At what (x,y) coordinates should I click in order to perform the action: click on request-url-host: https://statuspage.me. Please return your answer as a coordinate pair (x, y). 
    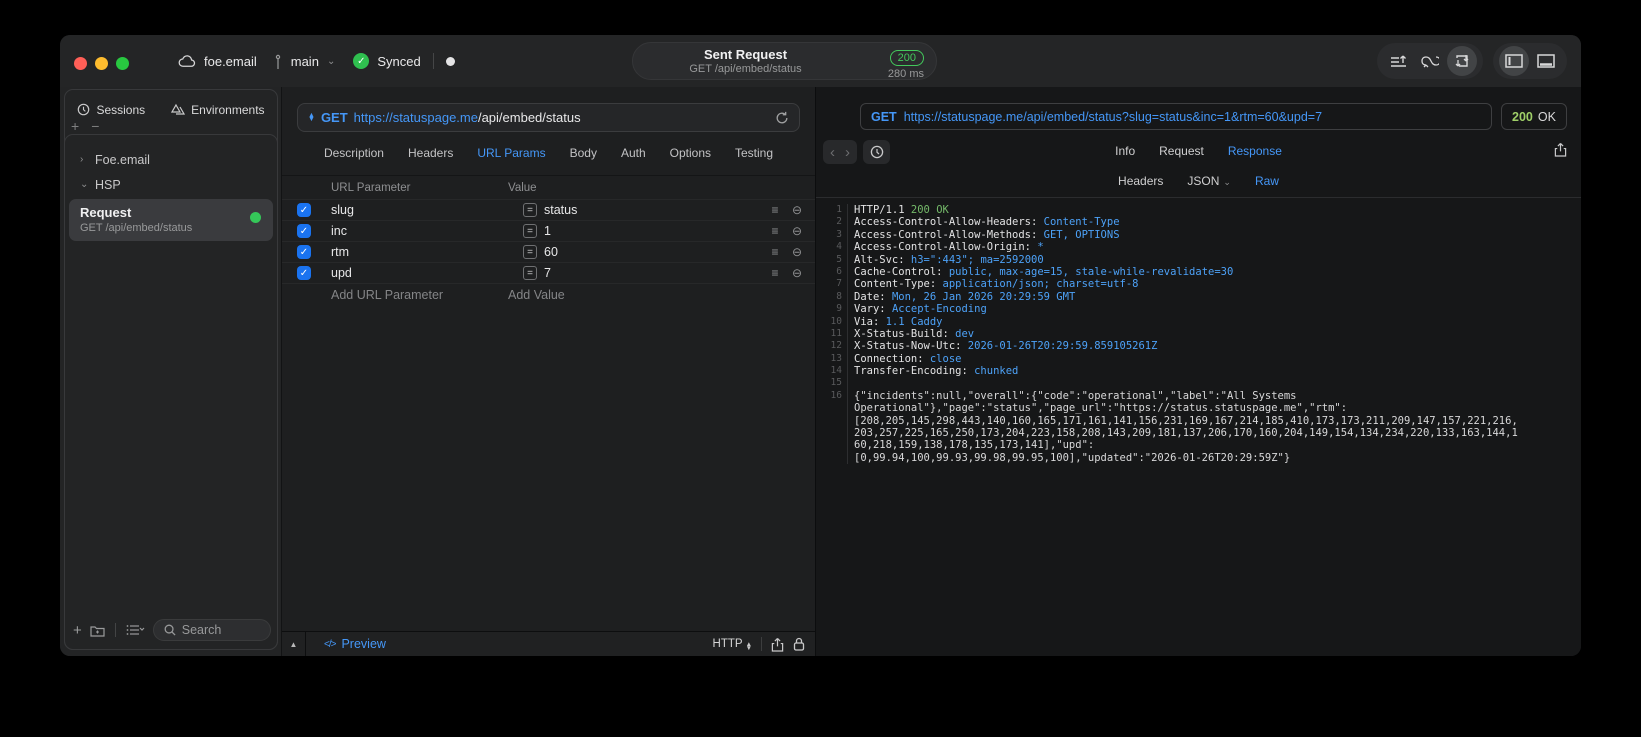
    Looking at the image, I should click on (416, 117).